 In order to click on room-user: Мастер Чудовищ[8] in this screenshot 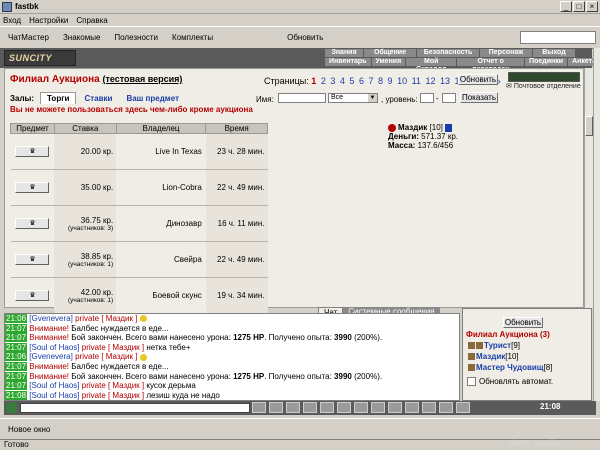, I will do `click(510, 367)`.